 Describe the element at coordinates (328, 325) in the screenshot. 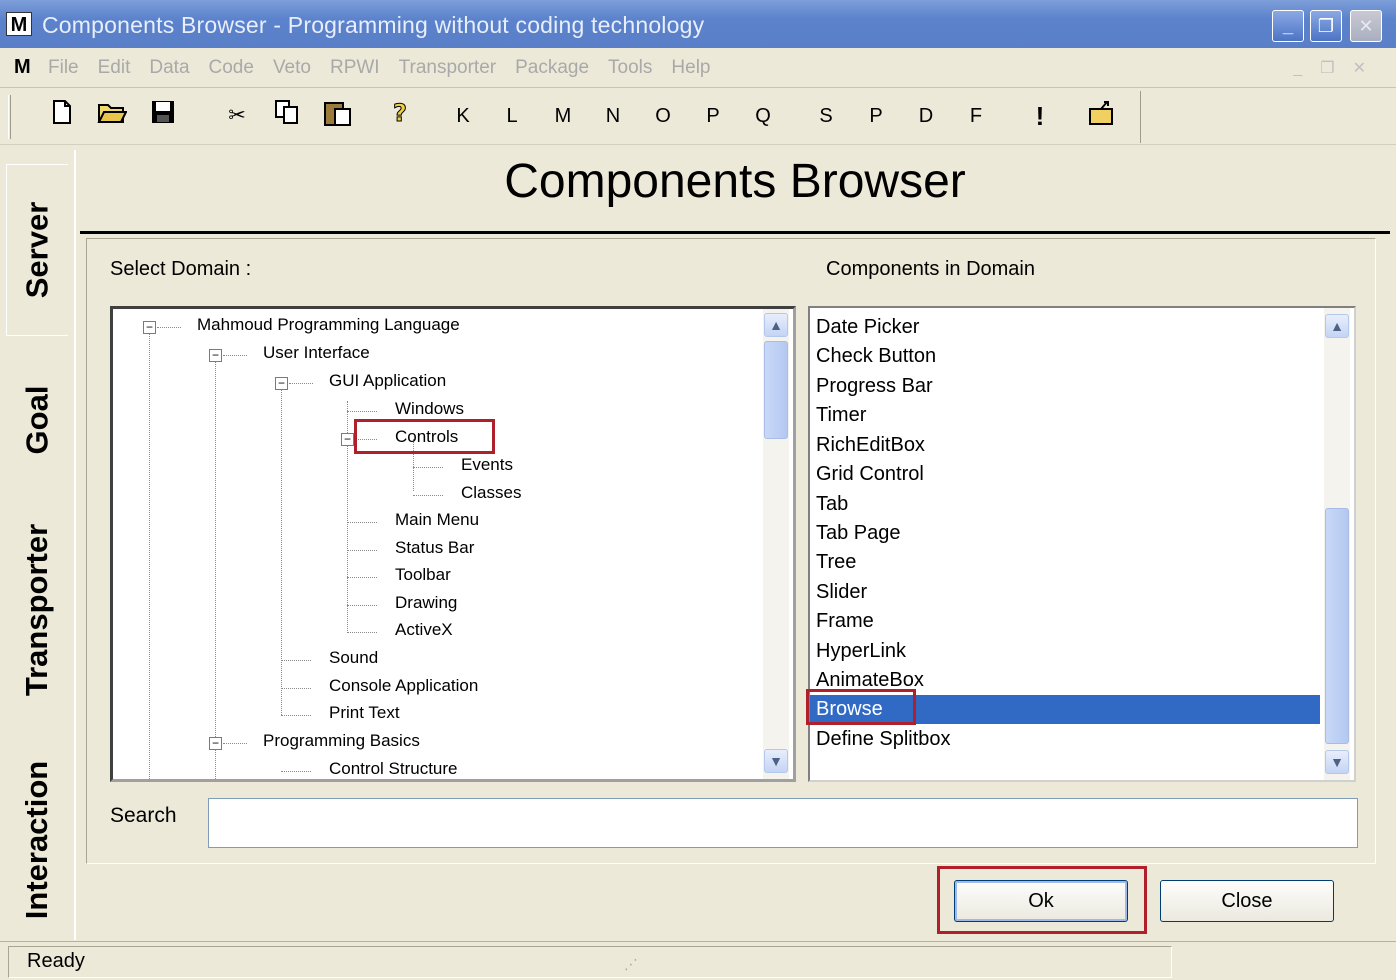

I see `tree-node-mahmoud: Mahmoud Programming Language` at that location.